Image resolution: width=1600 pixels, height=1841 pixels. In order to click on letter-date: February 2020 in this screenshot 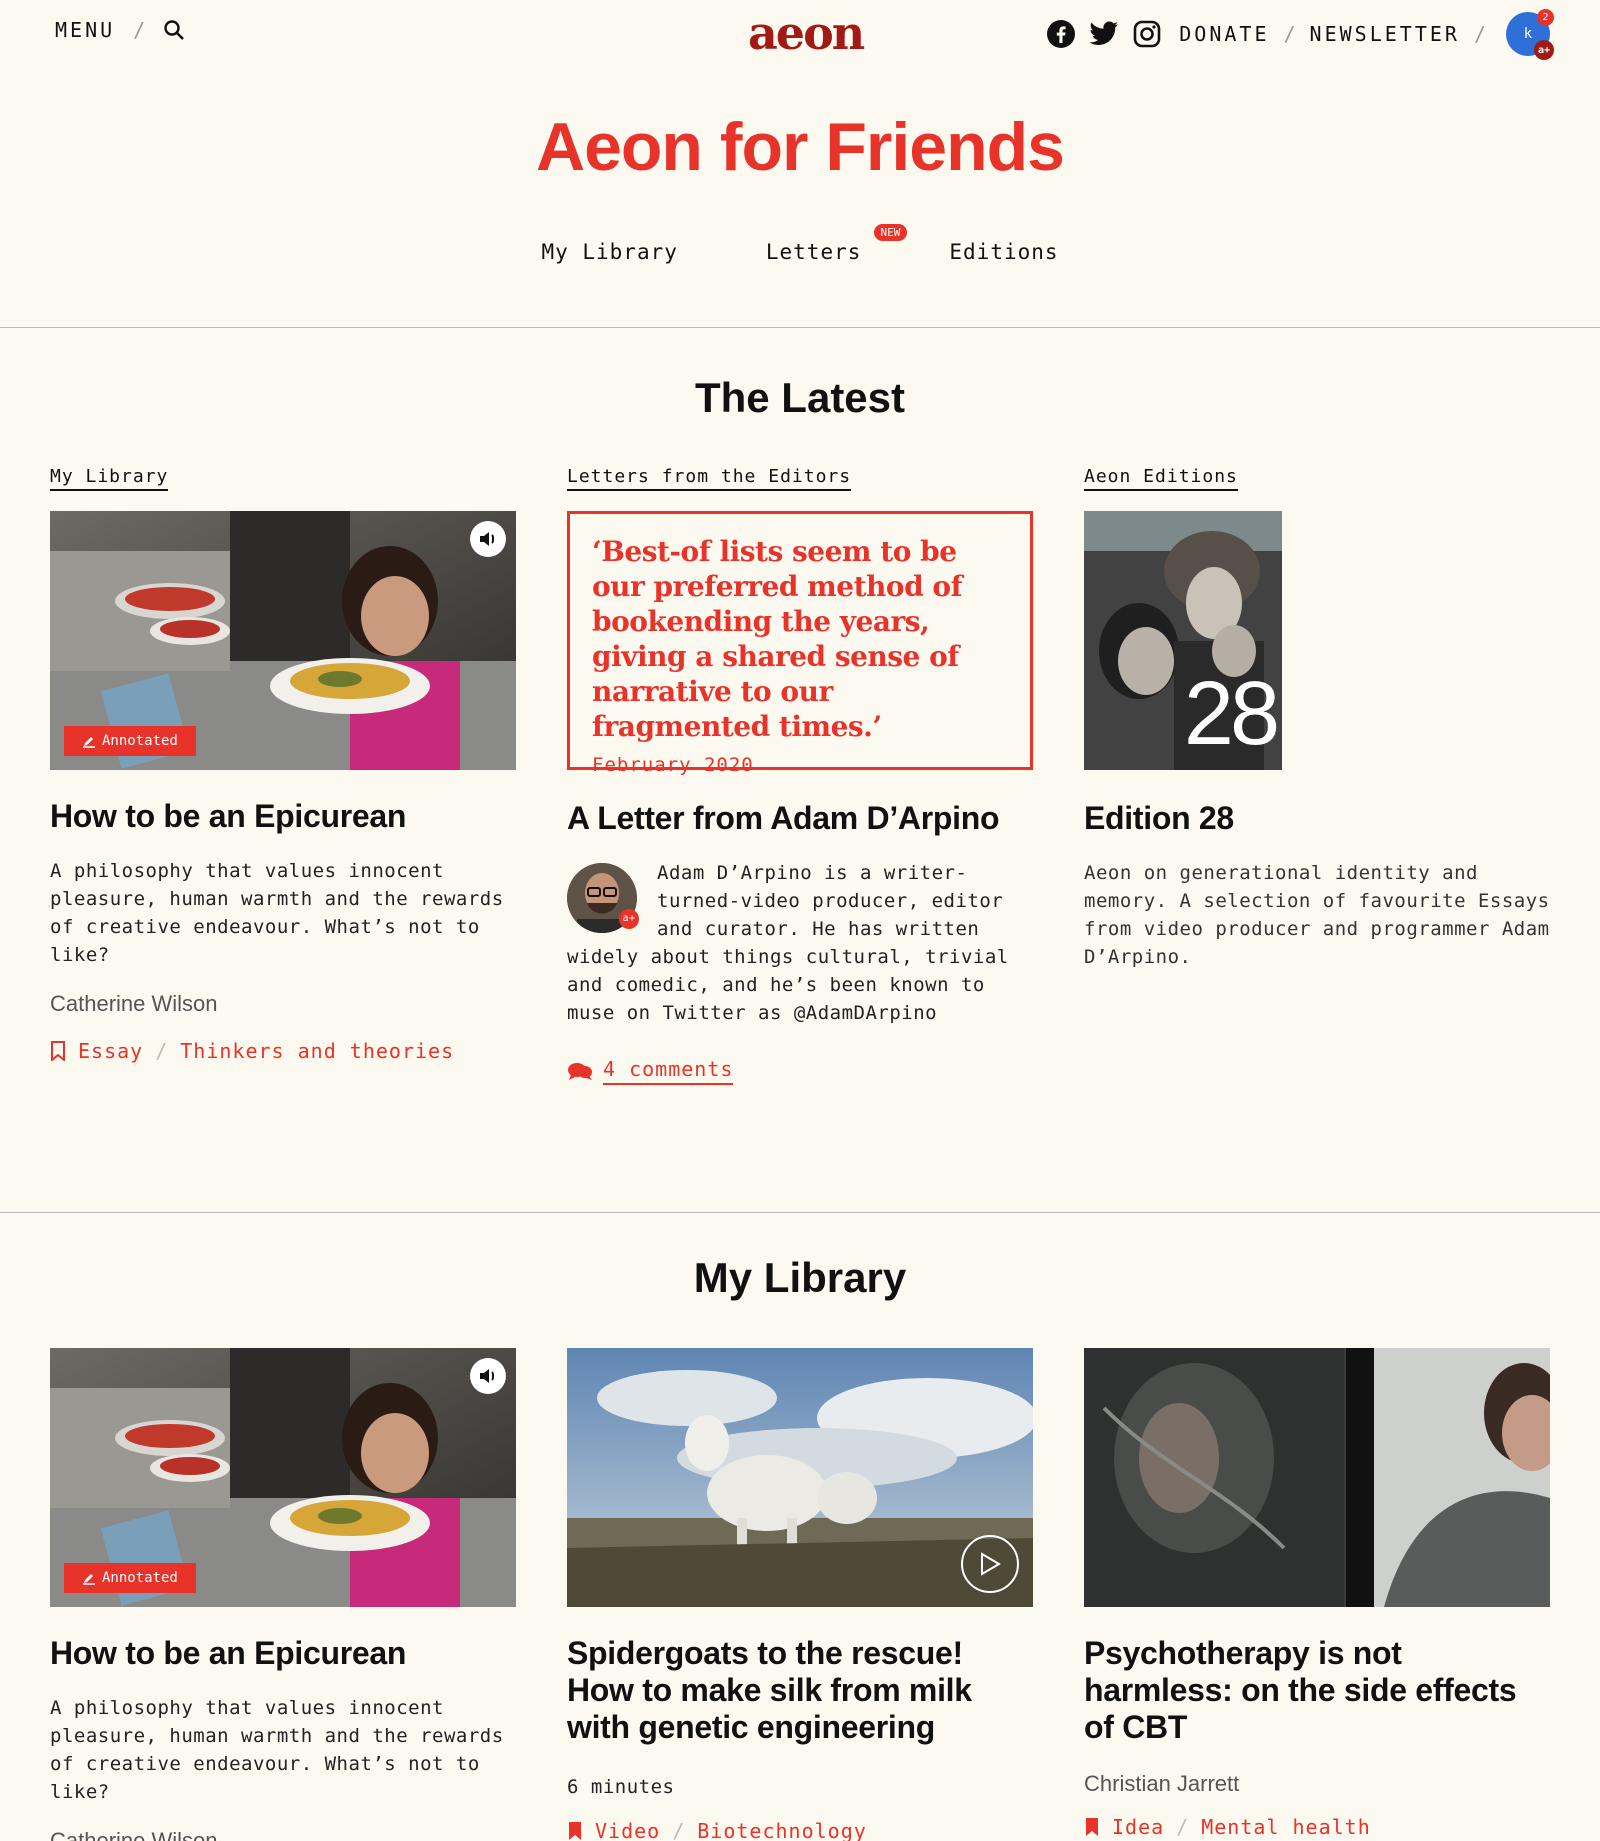, I will do `click(673, 765)`.